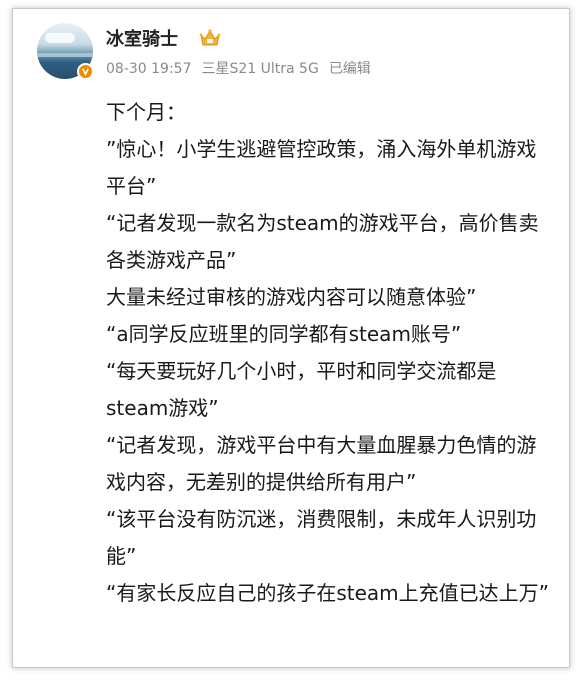 The height and width of the screenshot is (680, 584). What do you see at coordinates (142, 40) in the screenshot?
I see `username: 冰室骑士` at bounding box center [142, 40].